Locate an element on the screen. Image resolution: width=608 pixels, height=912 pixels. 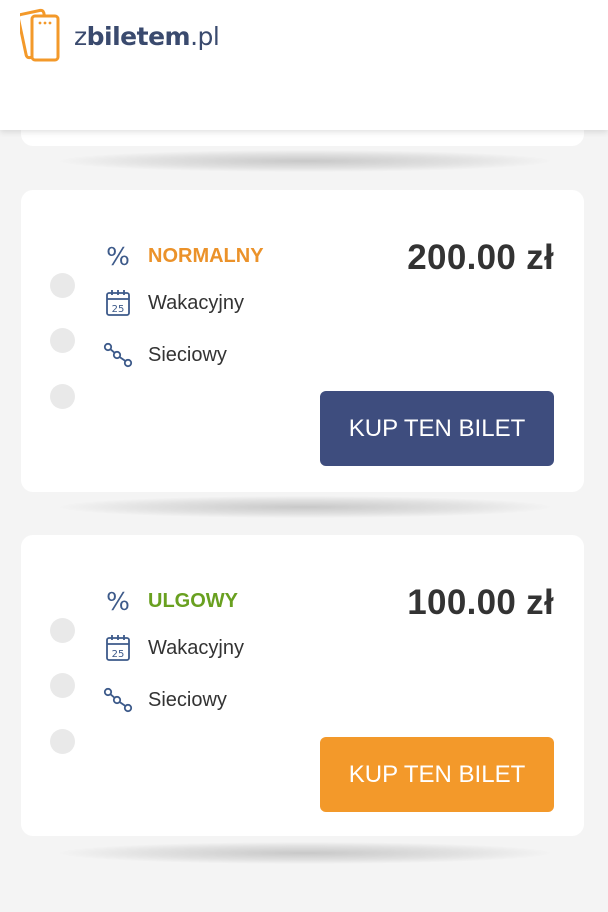
ticket-type-row: % NORMALNY is located at coordinates (183, 256).